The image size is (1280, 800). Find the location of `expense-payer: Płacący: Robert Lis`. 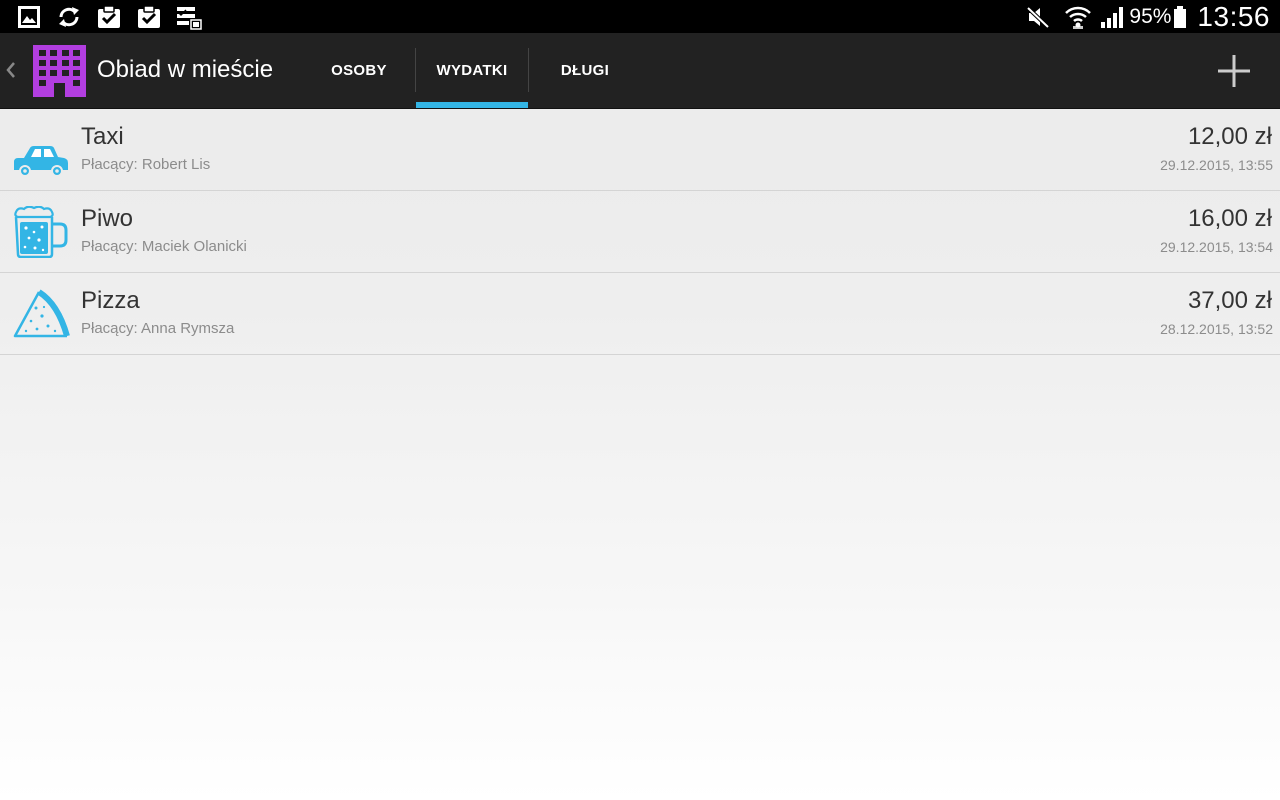

expense-payer: Płacący: Robert Lis is located at coordinates (146, 164).